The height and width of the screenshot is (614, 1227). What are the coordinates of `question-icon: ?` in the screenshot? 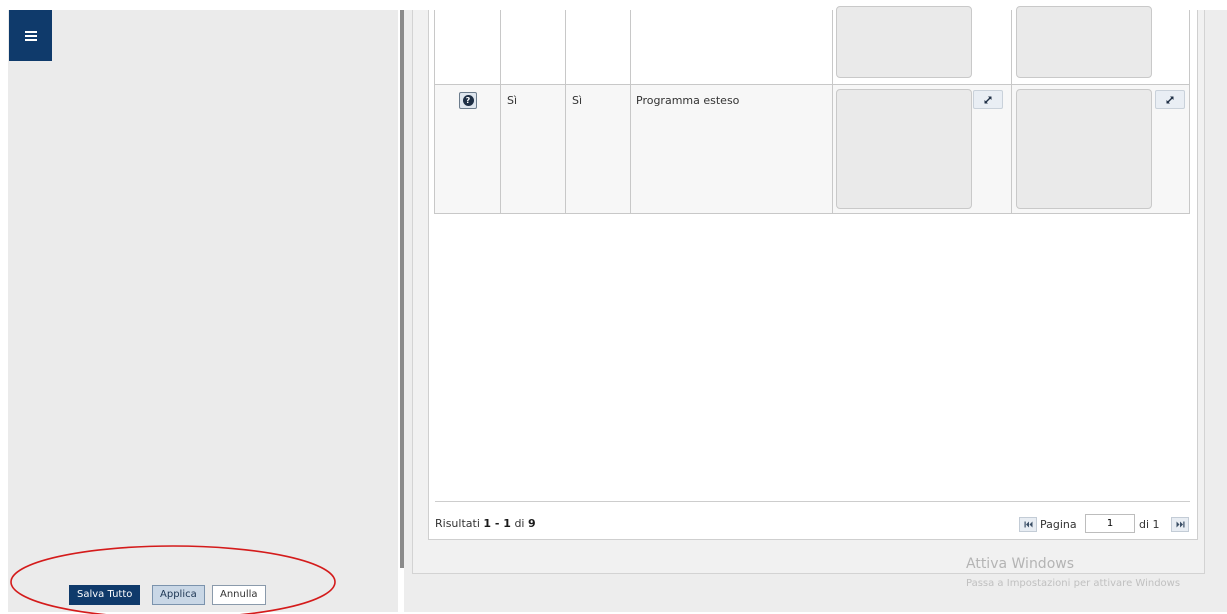 It's located at (468, 100).